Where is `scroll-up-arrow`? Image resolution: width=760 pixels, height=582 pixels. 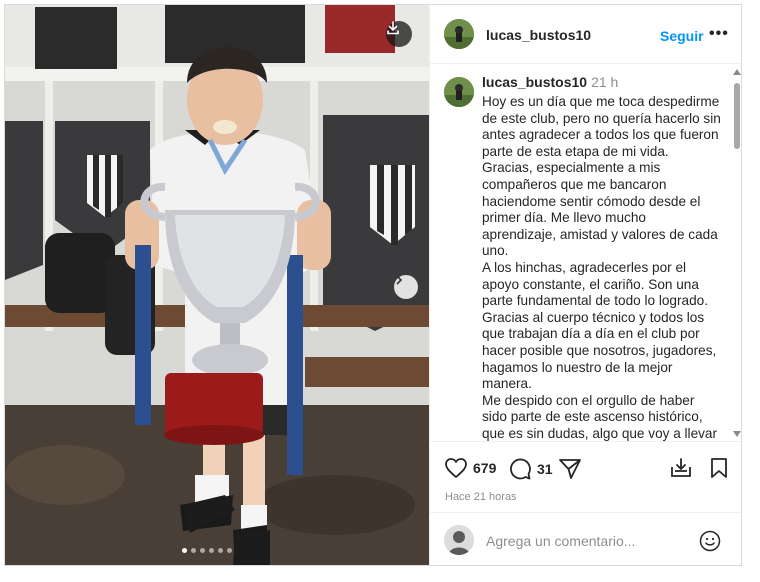 scroll-up-arrow is located at coordinates (737, 72).